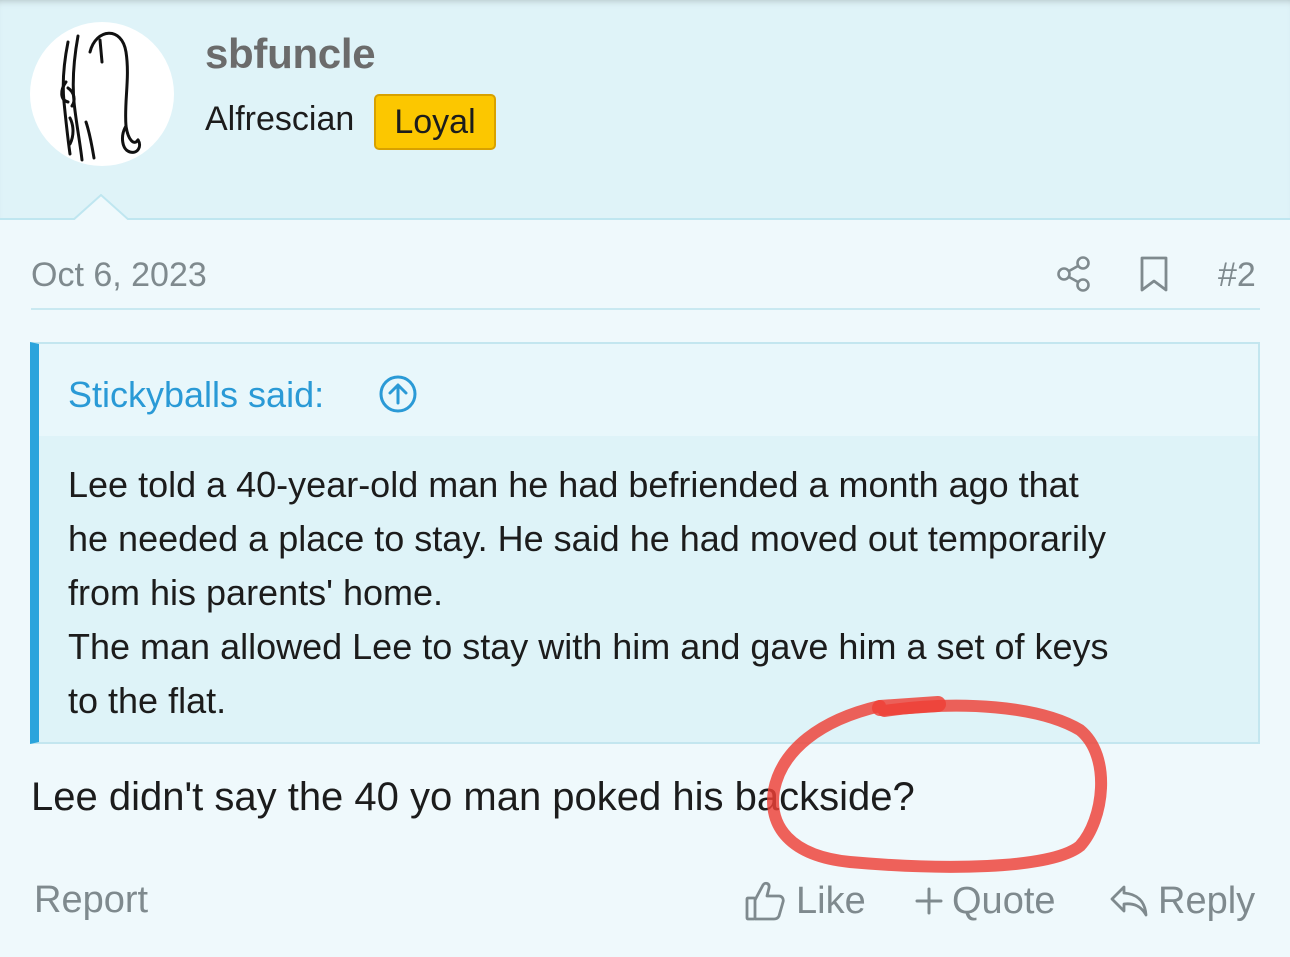  I want to click on like-button: Like, so click(805, 901).